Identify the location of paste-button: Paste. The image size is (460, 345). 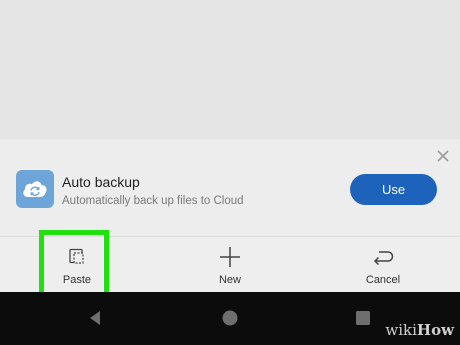
(77, 264).